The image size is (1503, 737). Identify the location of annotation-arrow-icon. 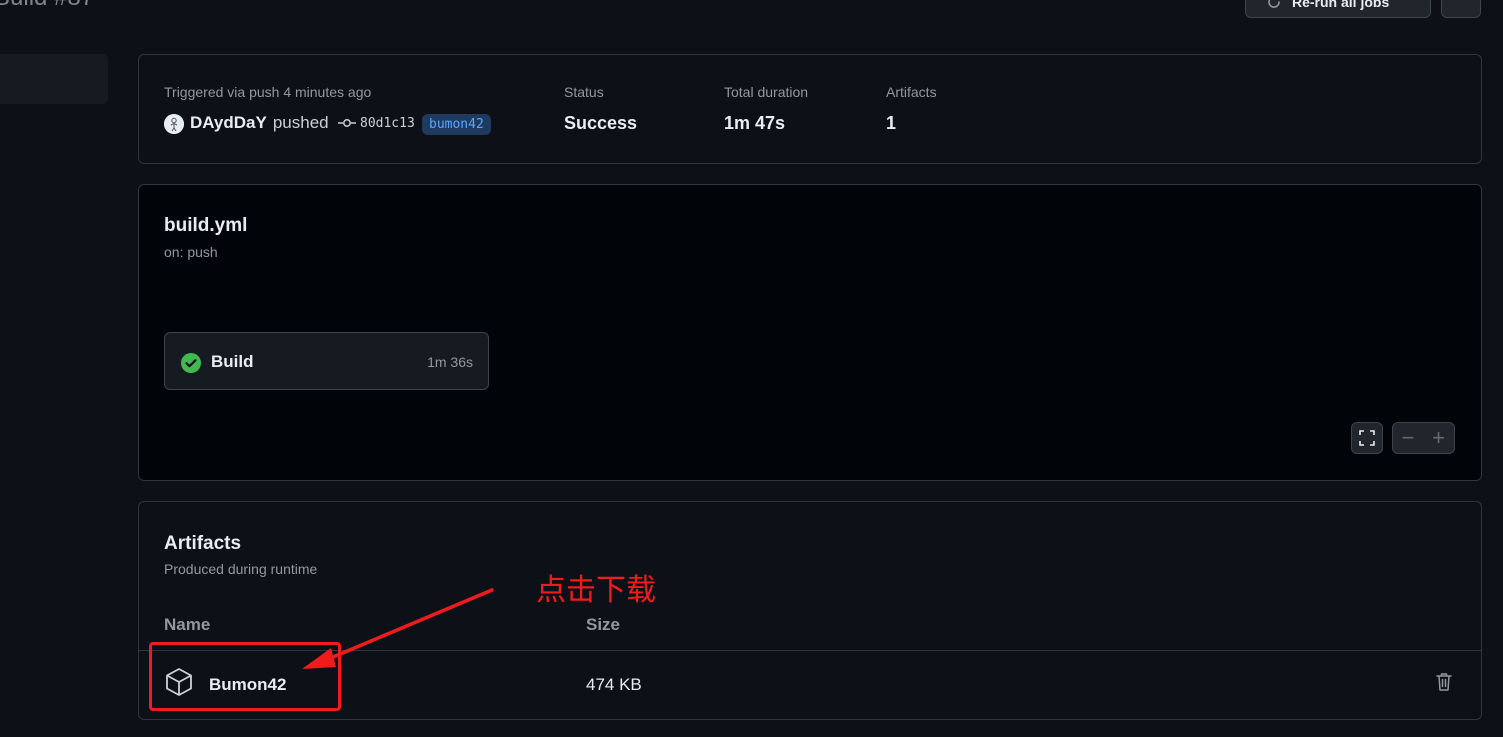
(398, 628).